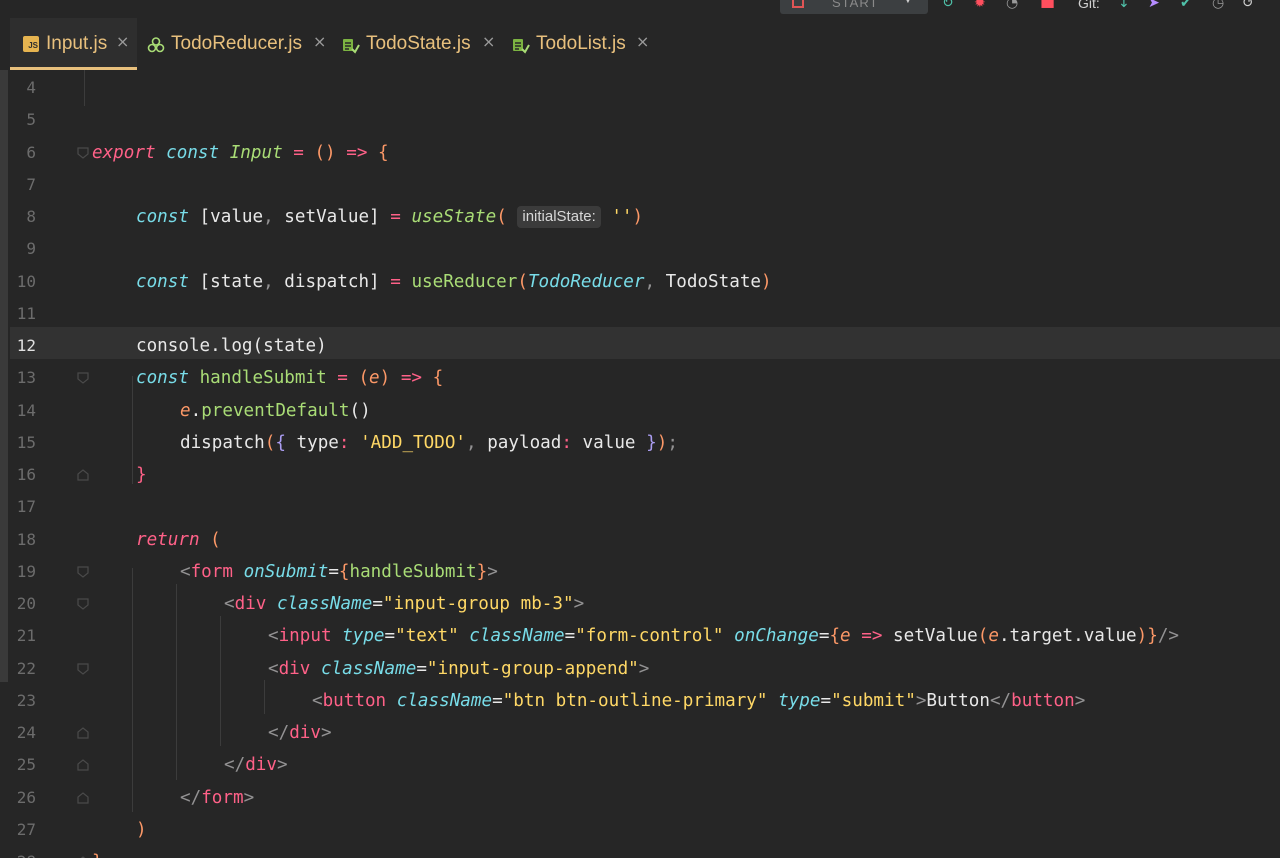 The height and width of the screenshot is (858, 1280). Describe the element at coordinates (609, 442) in the screenshot. I see `code-token: value` at that location.